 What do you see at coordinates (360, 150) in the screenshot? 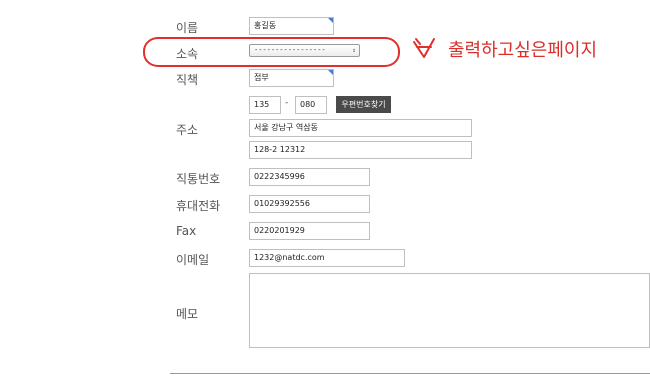
I see `address-line2-field: 128-2 12312` at bounding box center [360, 150].